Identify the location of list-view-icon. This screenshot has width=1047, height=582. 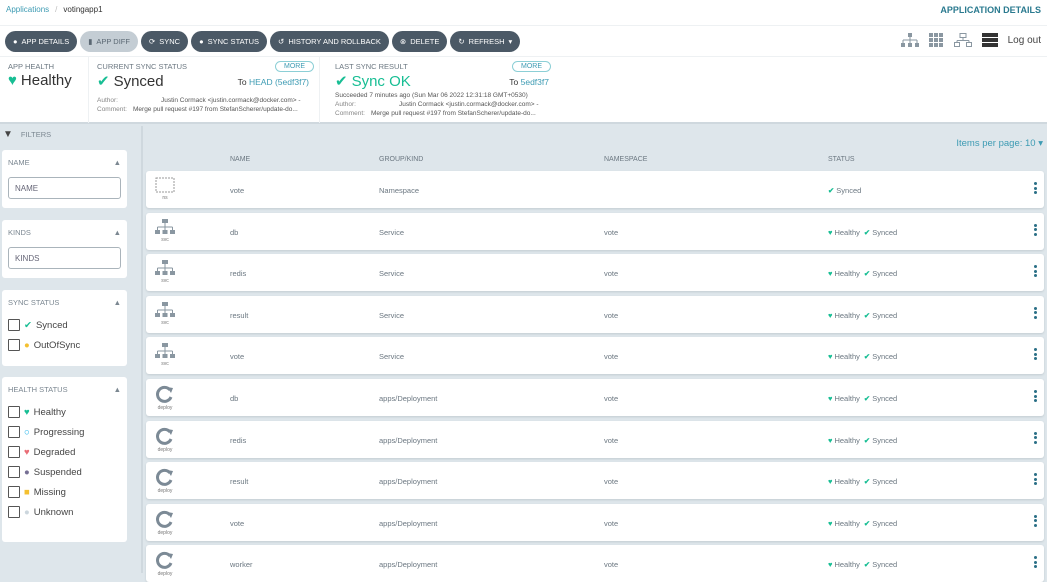
(989, 40).